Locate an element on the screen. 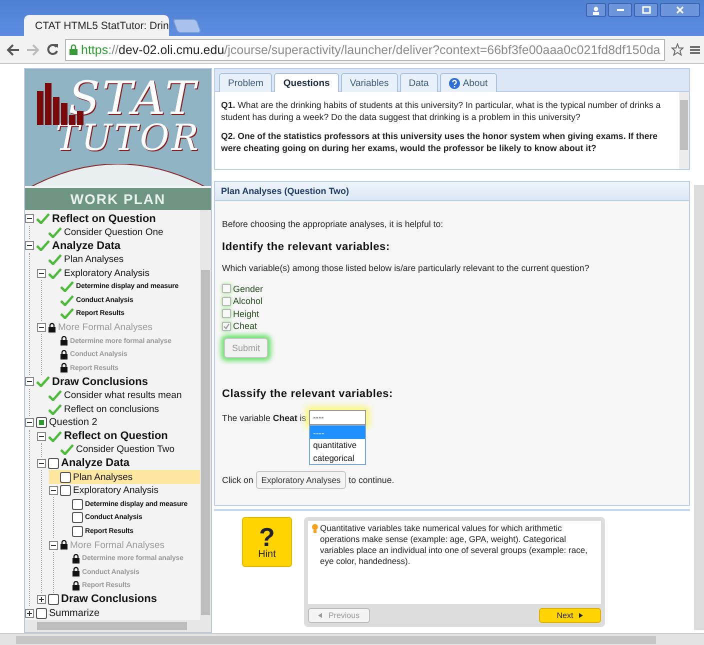 The height and width of the screenshot is (645, 704). checkbox-label: Height is located at coordinates (246, 313).